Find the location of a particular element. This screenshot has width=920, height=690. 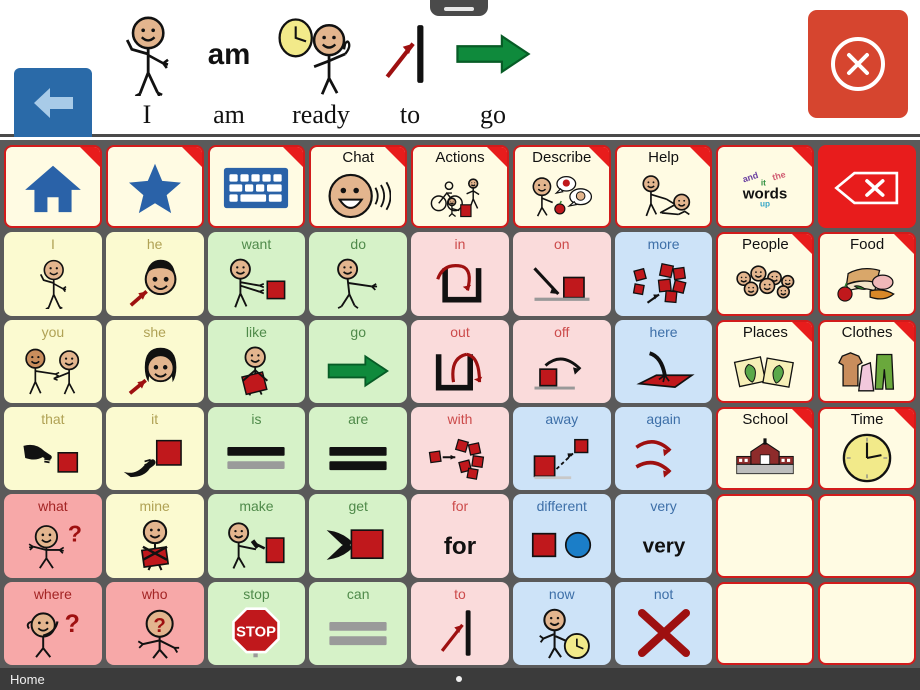

grid-cell-clothes: Clothes is located at coordinates (867, 361).